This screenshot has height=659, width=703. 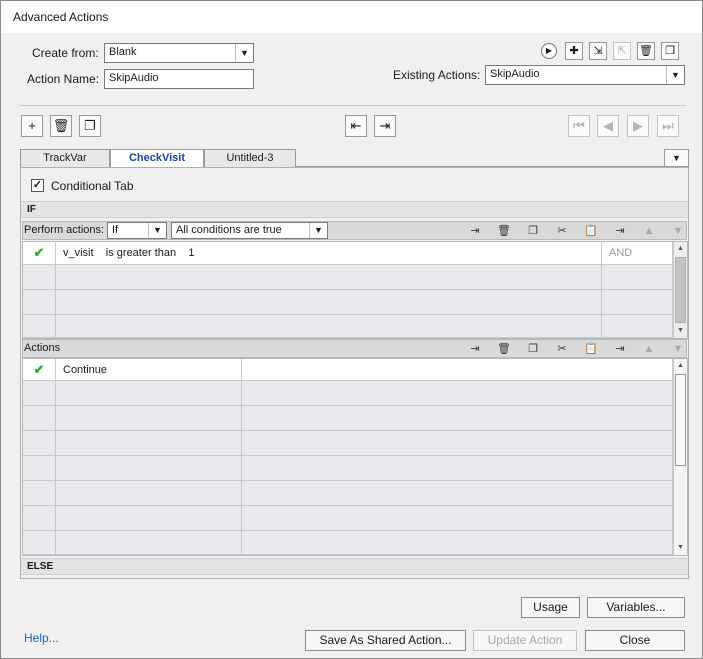 I want to click on delete-decision-icon: 🗑, so click(x=61, y=126).